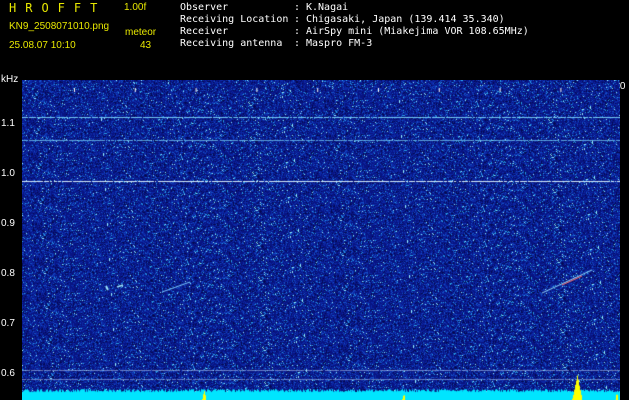  I want to click on app-title: HROFFT, so click(58, 8).